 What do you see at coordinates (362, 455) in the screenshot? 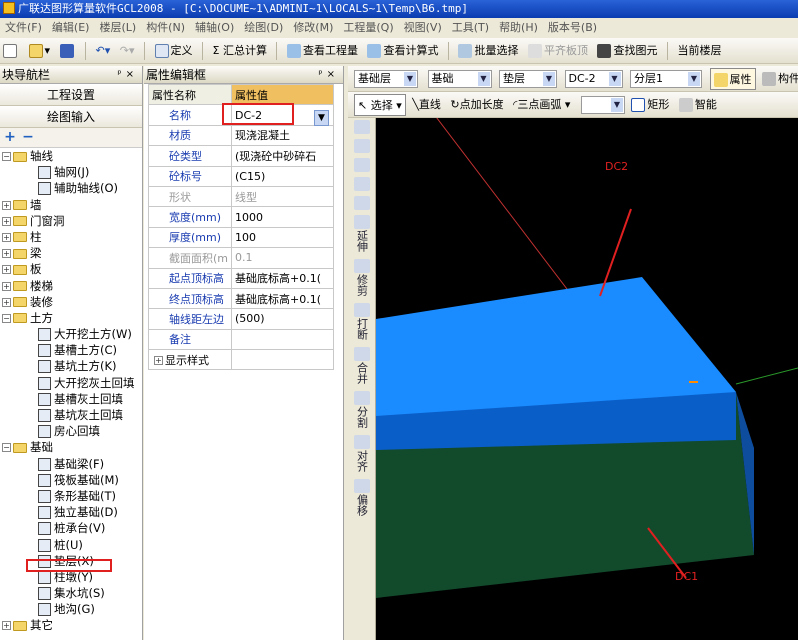
I see `modify-tool-button: 对齐` at bounding box center [362, 455].